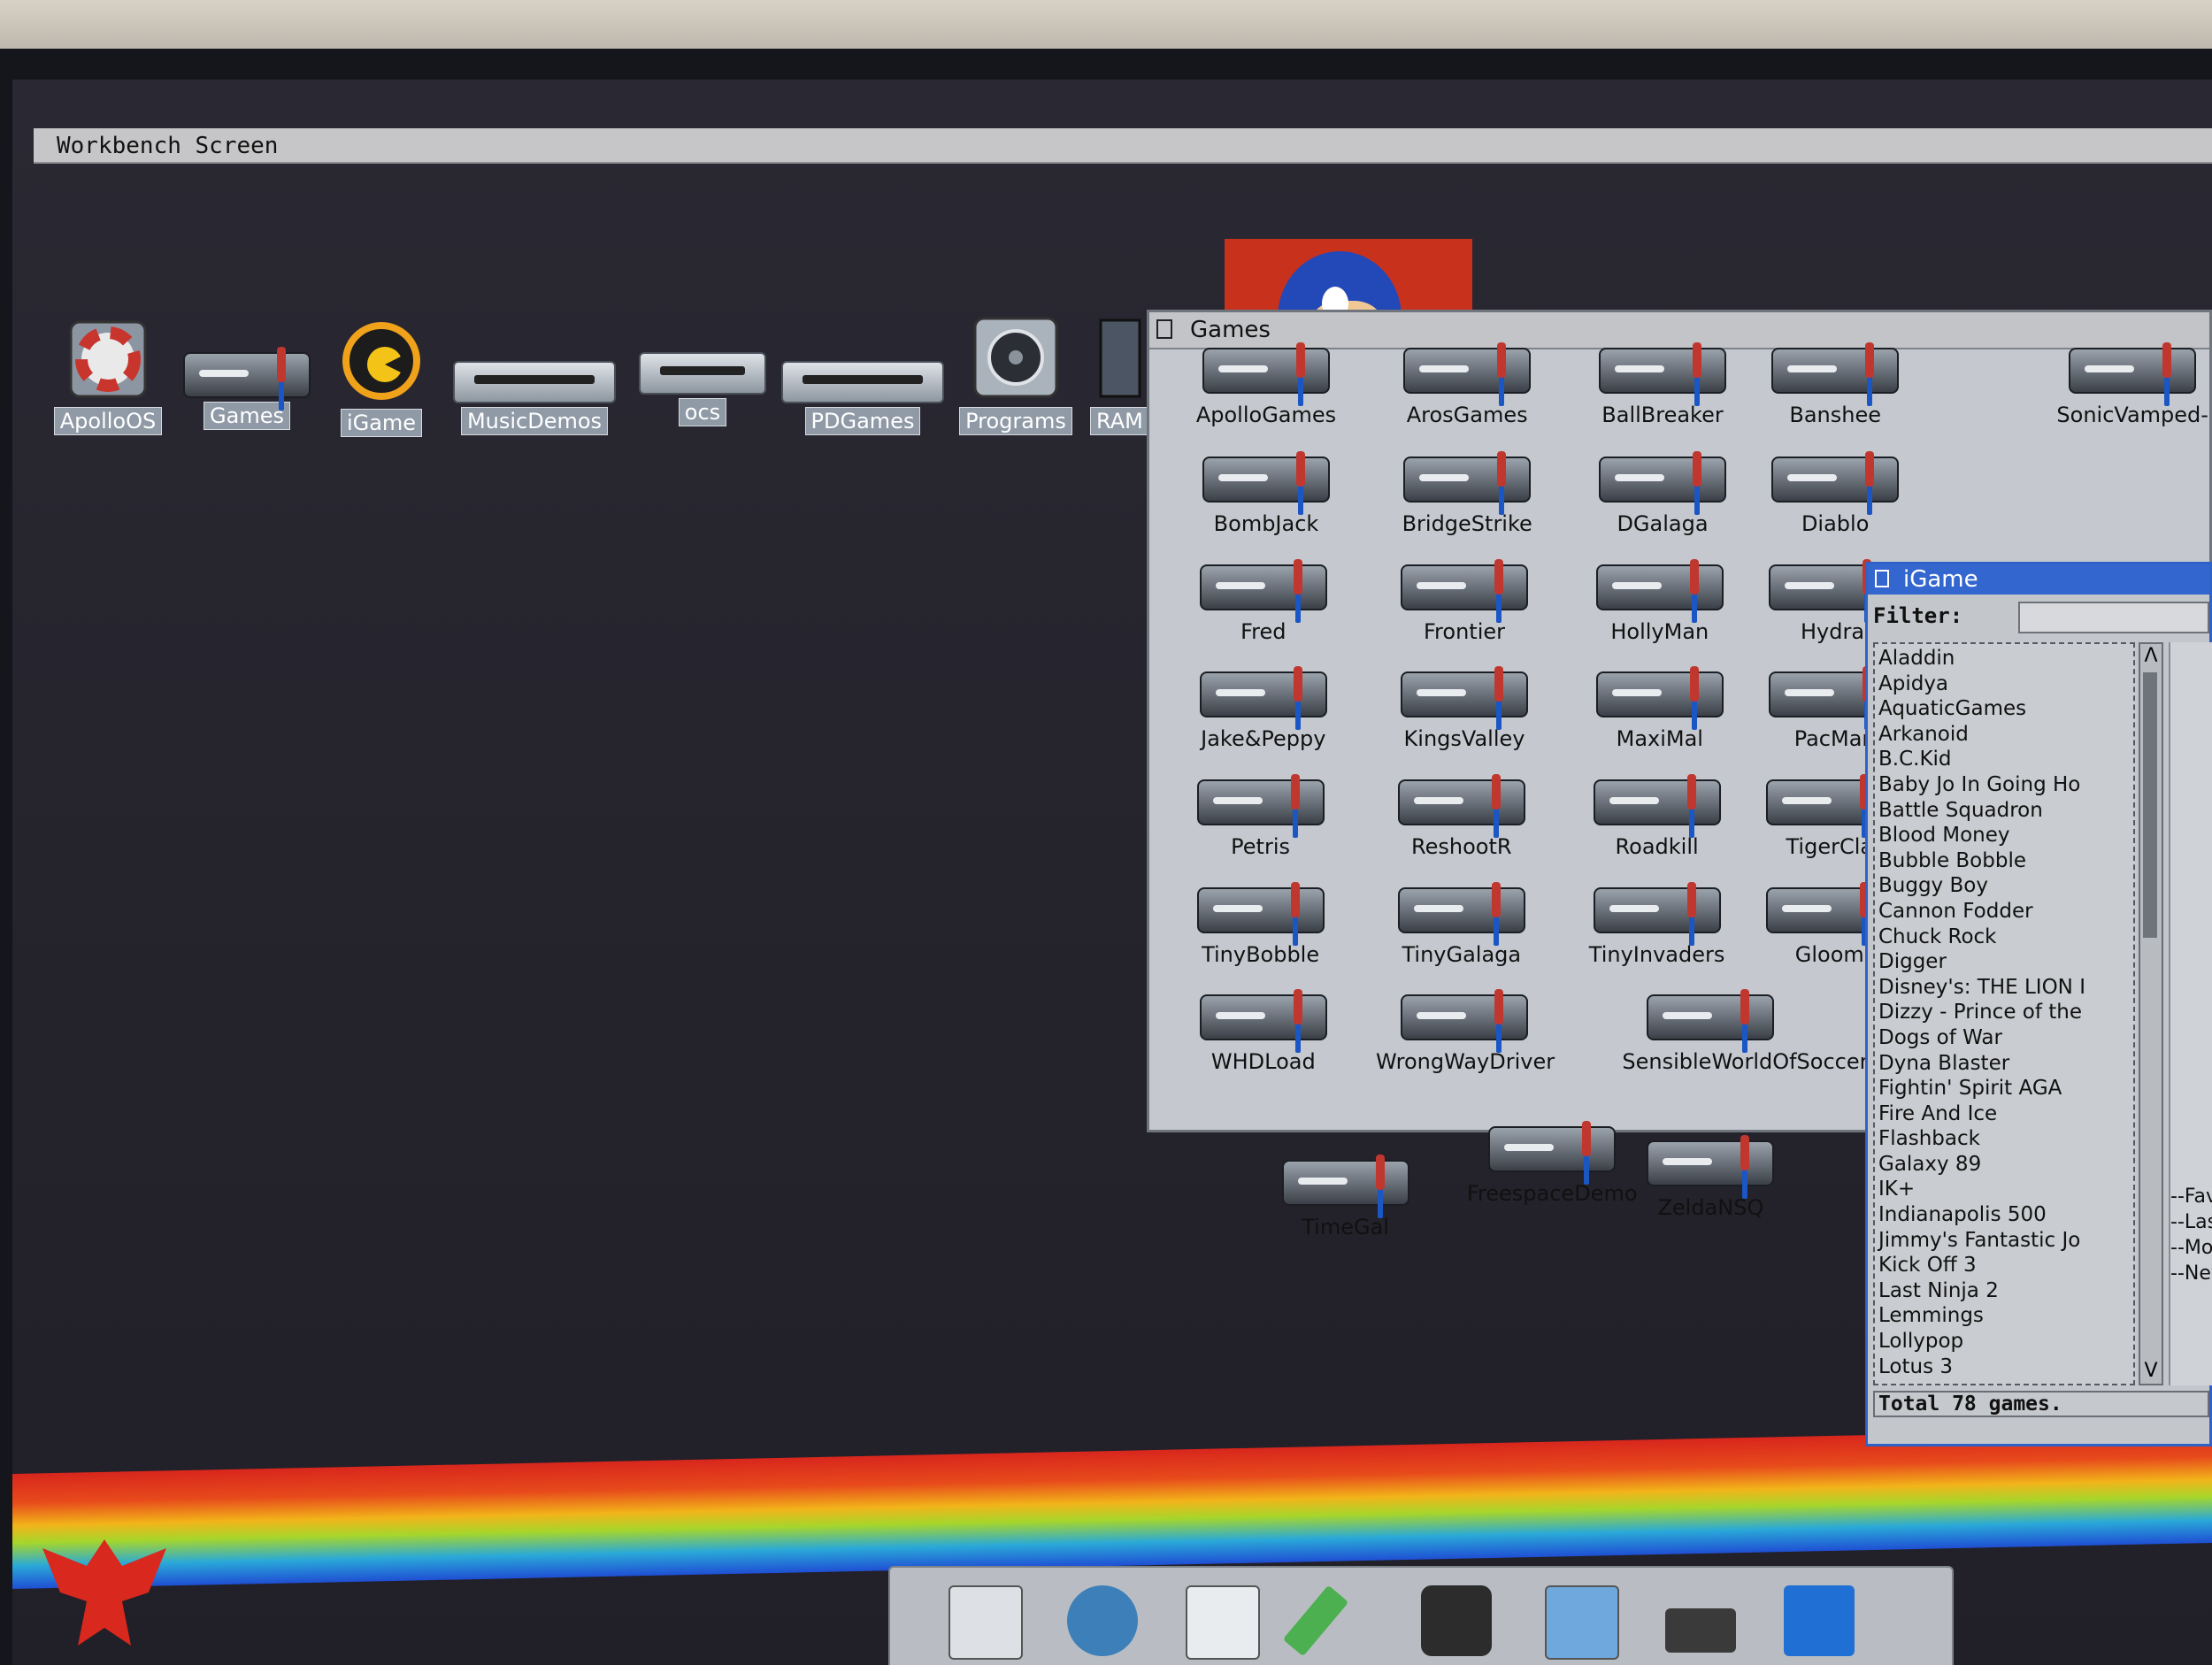 The image size is (2212, 1665). What do you see at coordinates (1103, 1620) in the screenshot?
I see `globe-browser-icon` at bounding box center [1103, 1620].